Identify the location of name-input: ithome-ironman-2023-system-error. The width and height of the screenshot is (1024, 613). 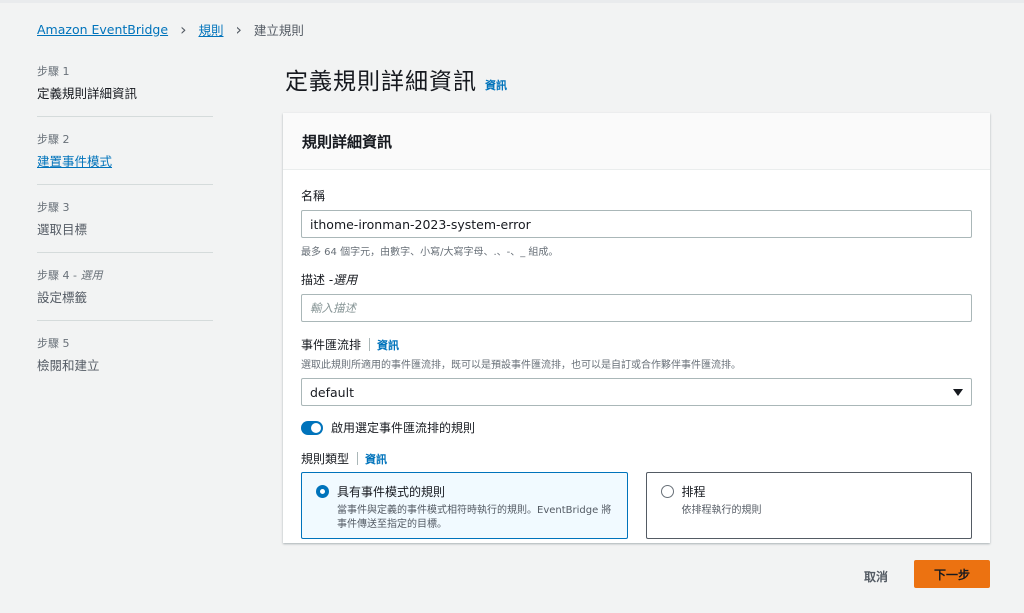
(636, 224).